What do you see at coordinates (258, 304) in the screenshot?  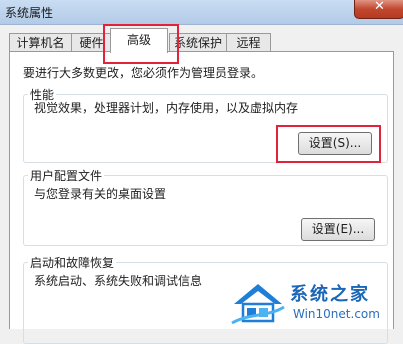 I see `house-logo-icon` at bounding box center [258, 304].